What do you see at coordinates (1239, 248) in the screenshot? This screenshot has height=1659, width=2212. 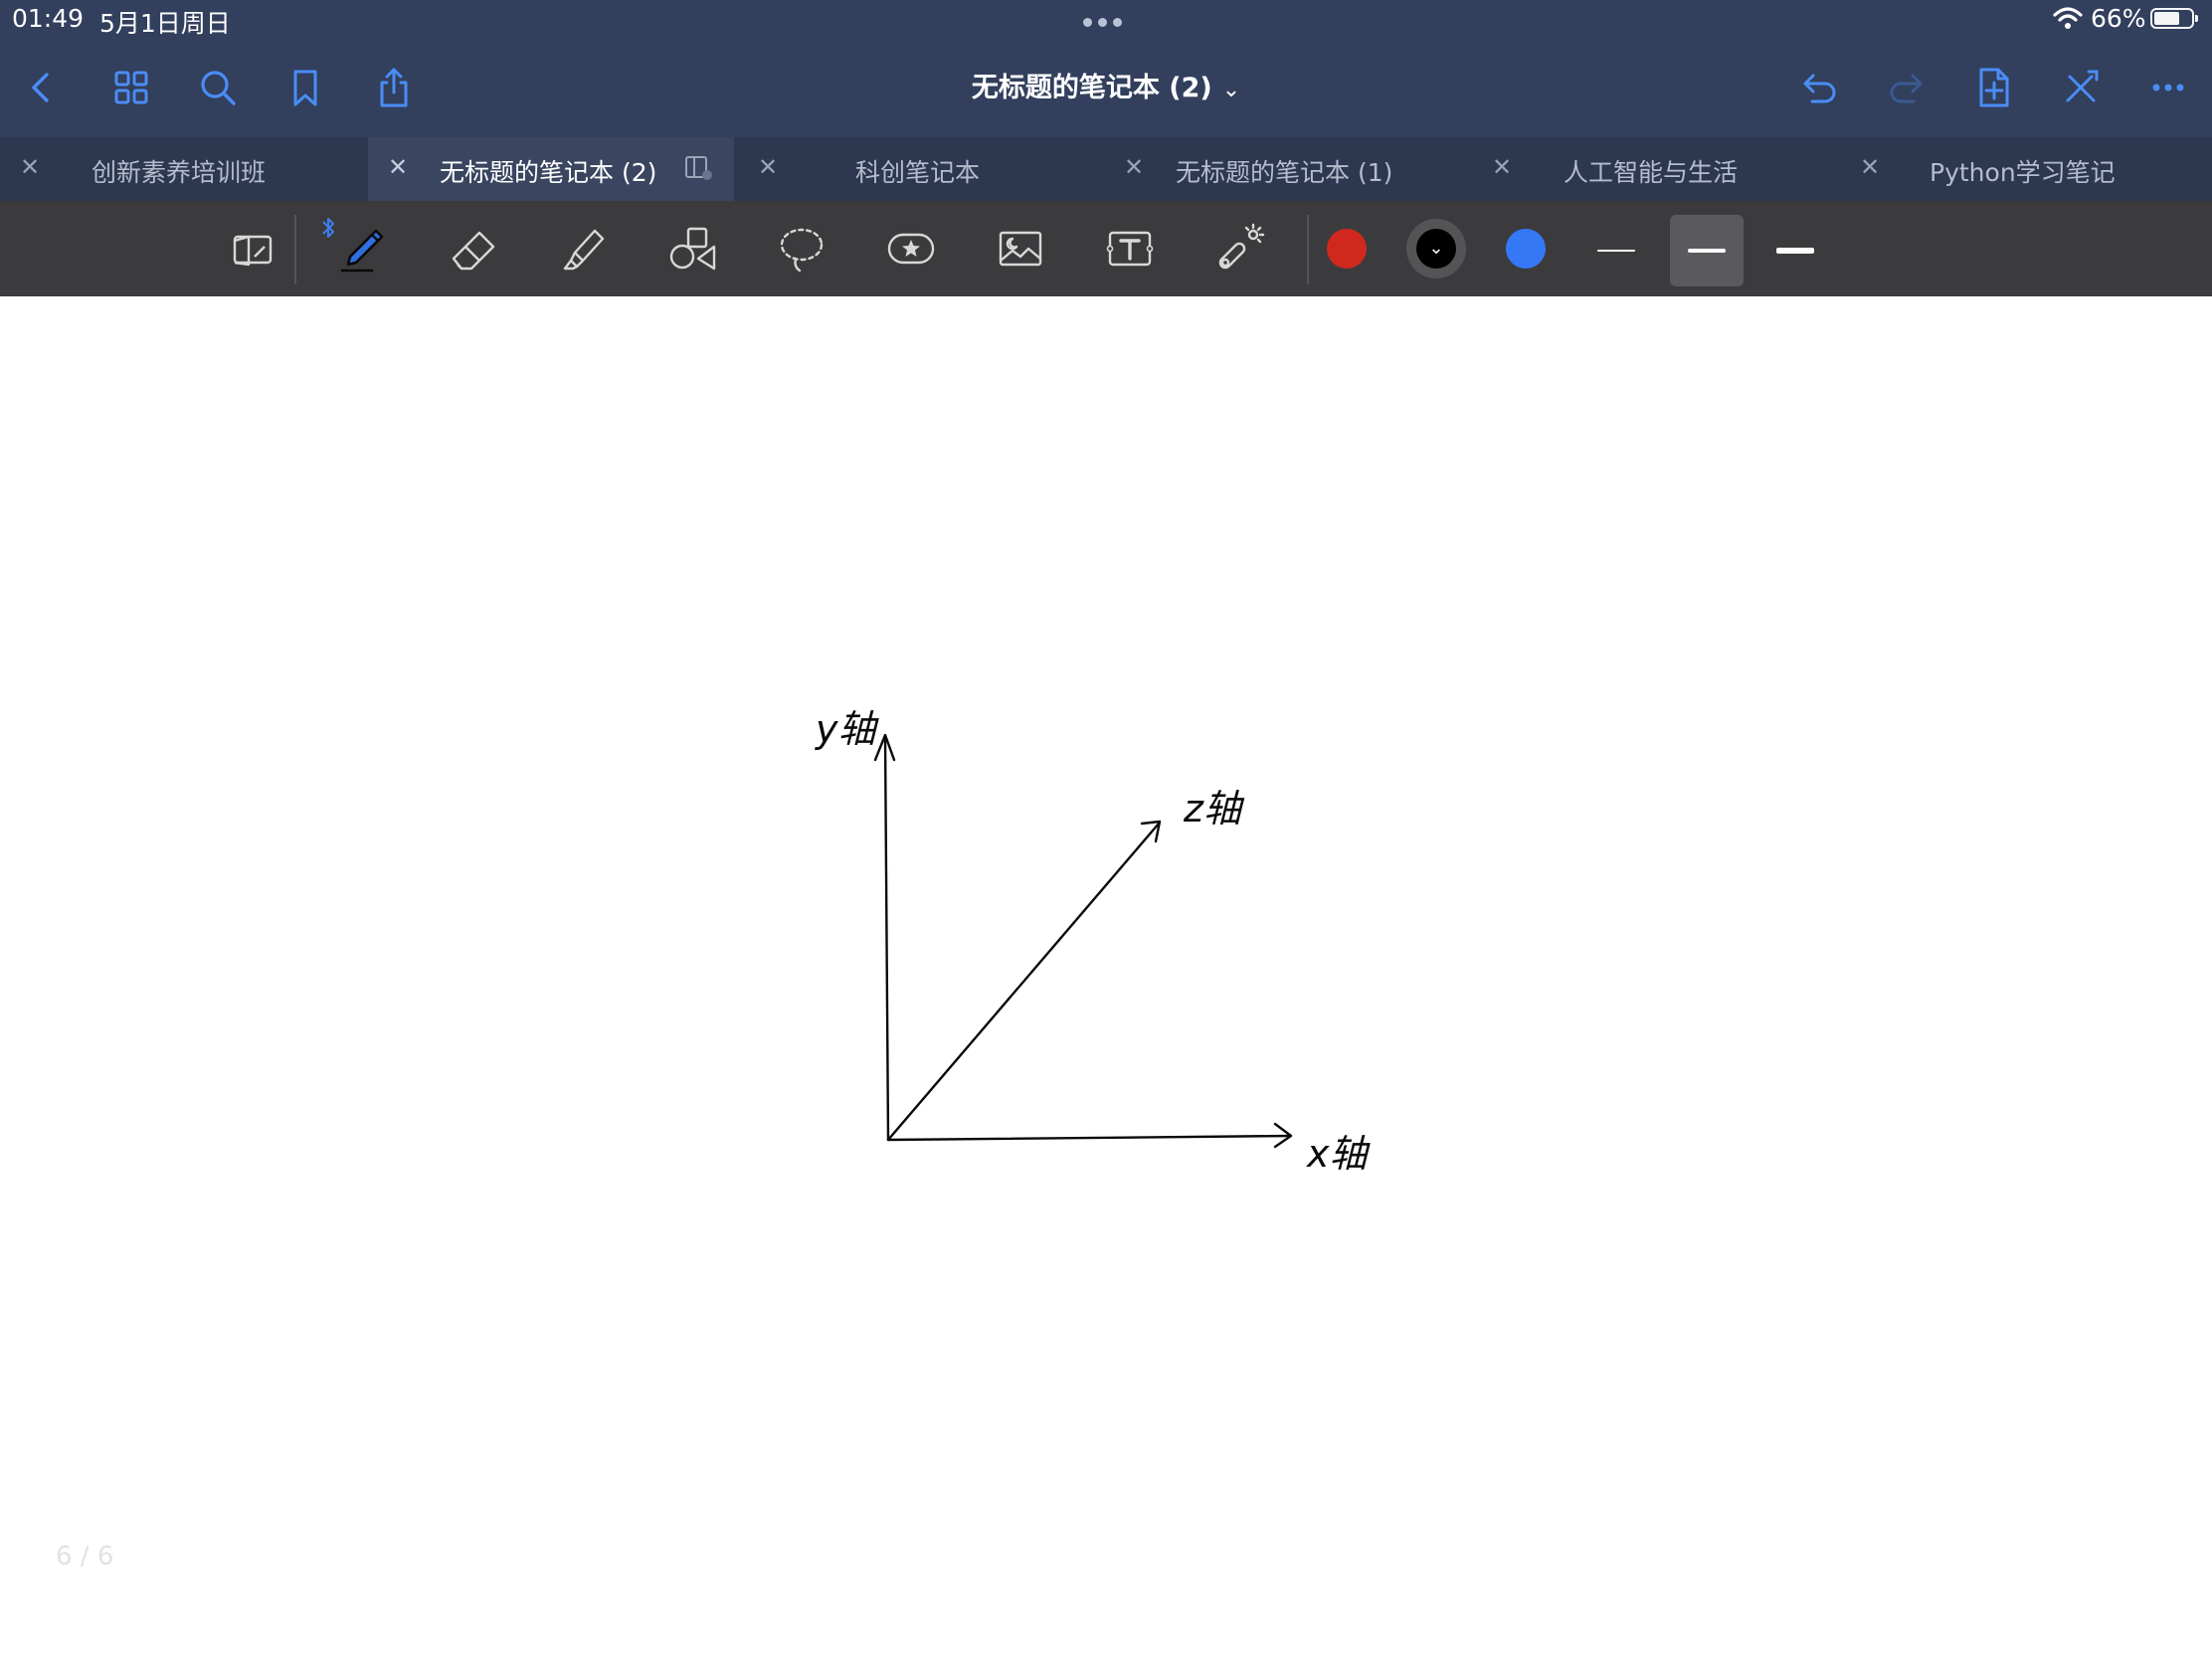 I see `laser-pointer-icon` at bounding box center [1239, 248].